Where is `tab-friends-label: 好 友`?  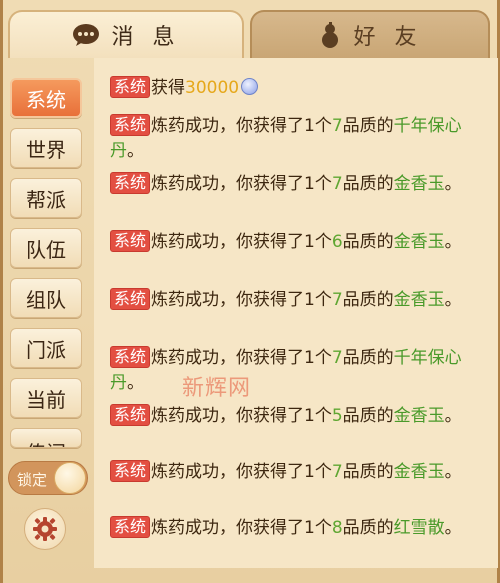 tab-friends-label: 好 友 is located at coordinates (388, 37).